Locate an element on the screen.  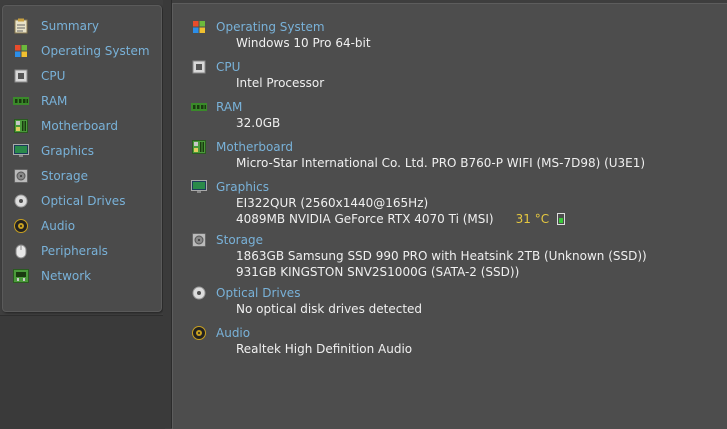
section-title: Optical Drives is located at coordinates (258, 293).